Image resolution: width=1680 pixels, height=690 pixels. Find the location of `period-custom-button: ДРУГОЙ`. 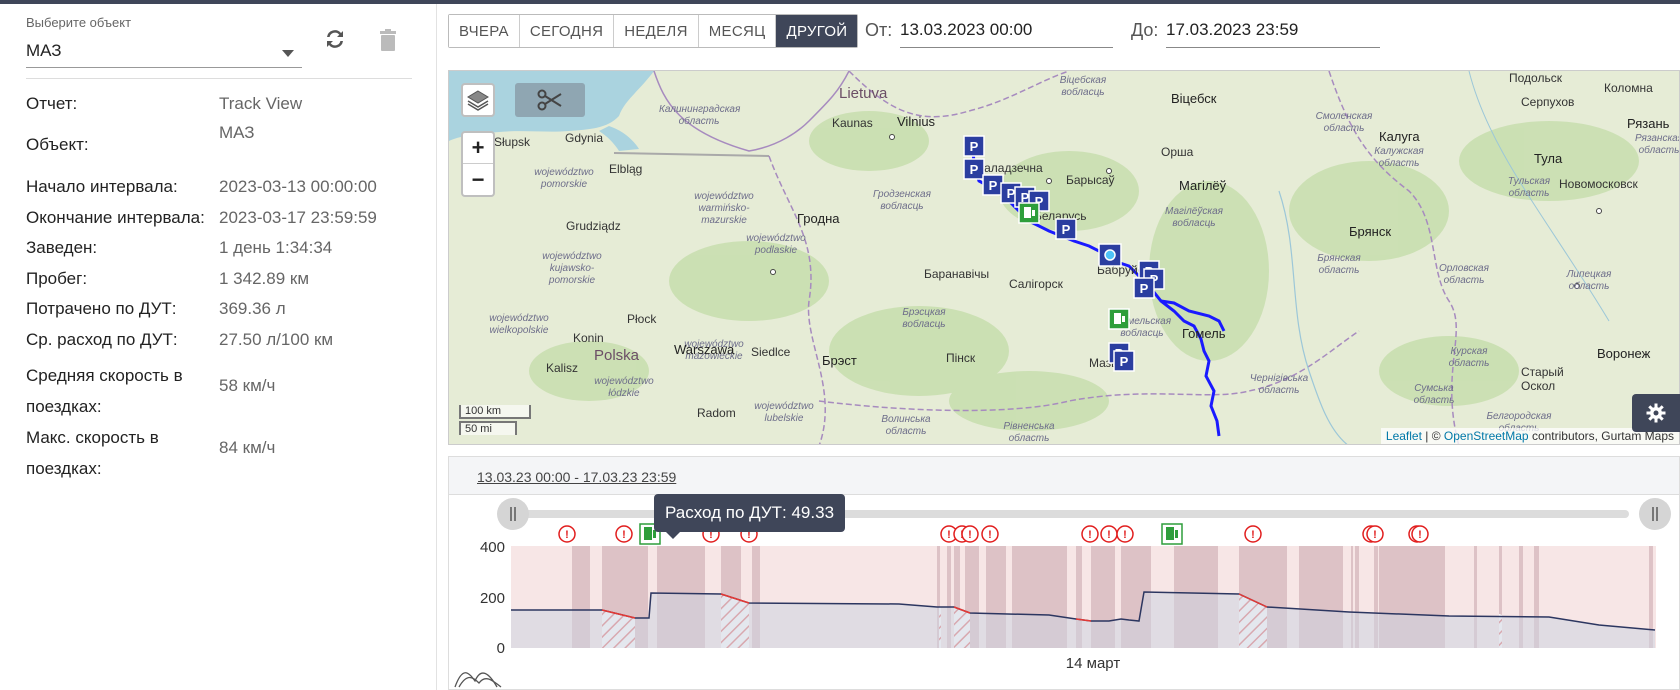

period-custom-button: ДРУГОЙ is located at coordinates (817, 31).